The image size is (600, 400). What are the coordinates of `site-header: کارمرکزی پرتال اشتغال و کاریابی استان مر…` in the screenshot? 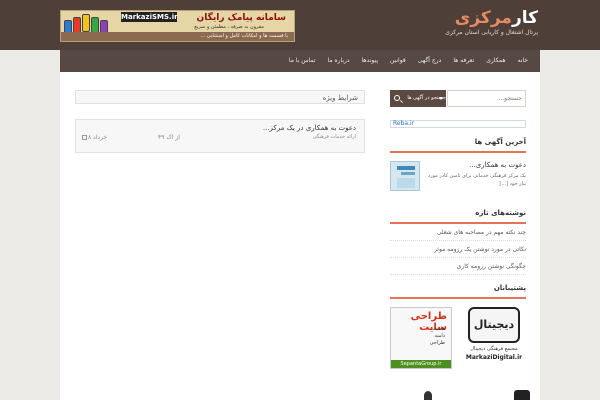 It's located at (300, 25).